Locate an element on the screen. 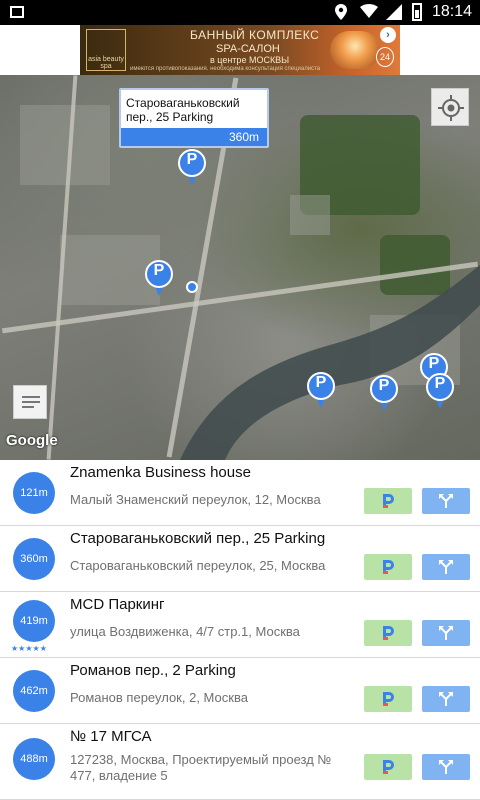  ad-line-3: в центре МОСКВЫ is located at coordinates (250, 60).